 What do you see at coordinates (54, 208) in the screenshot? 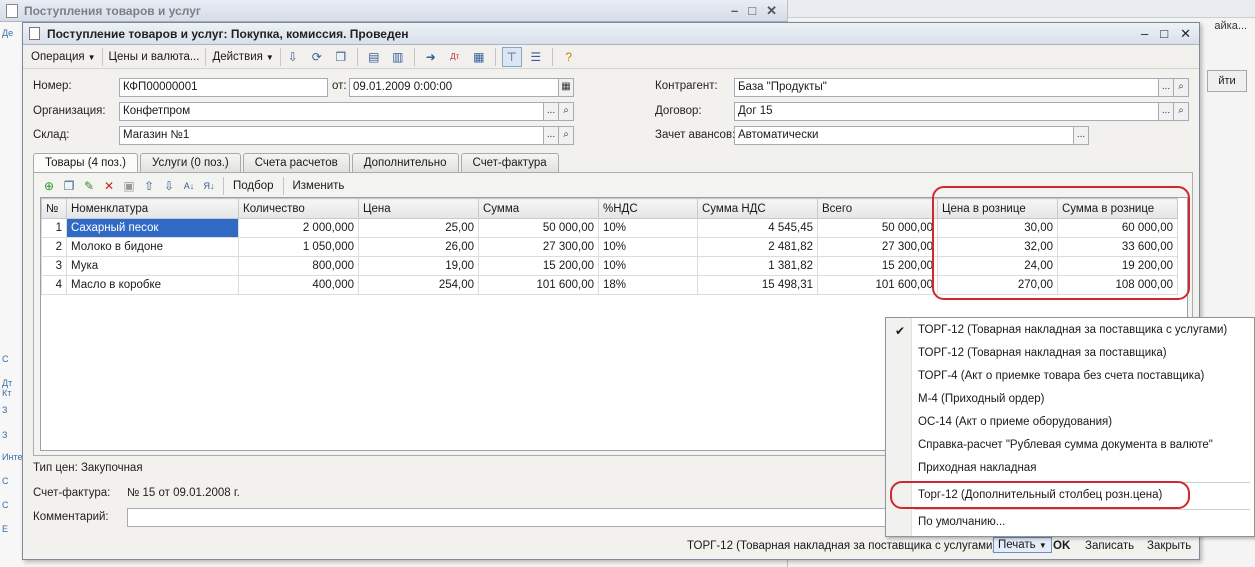
I see `column-header: №` at bounding box center [54, 208].